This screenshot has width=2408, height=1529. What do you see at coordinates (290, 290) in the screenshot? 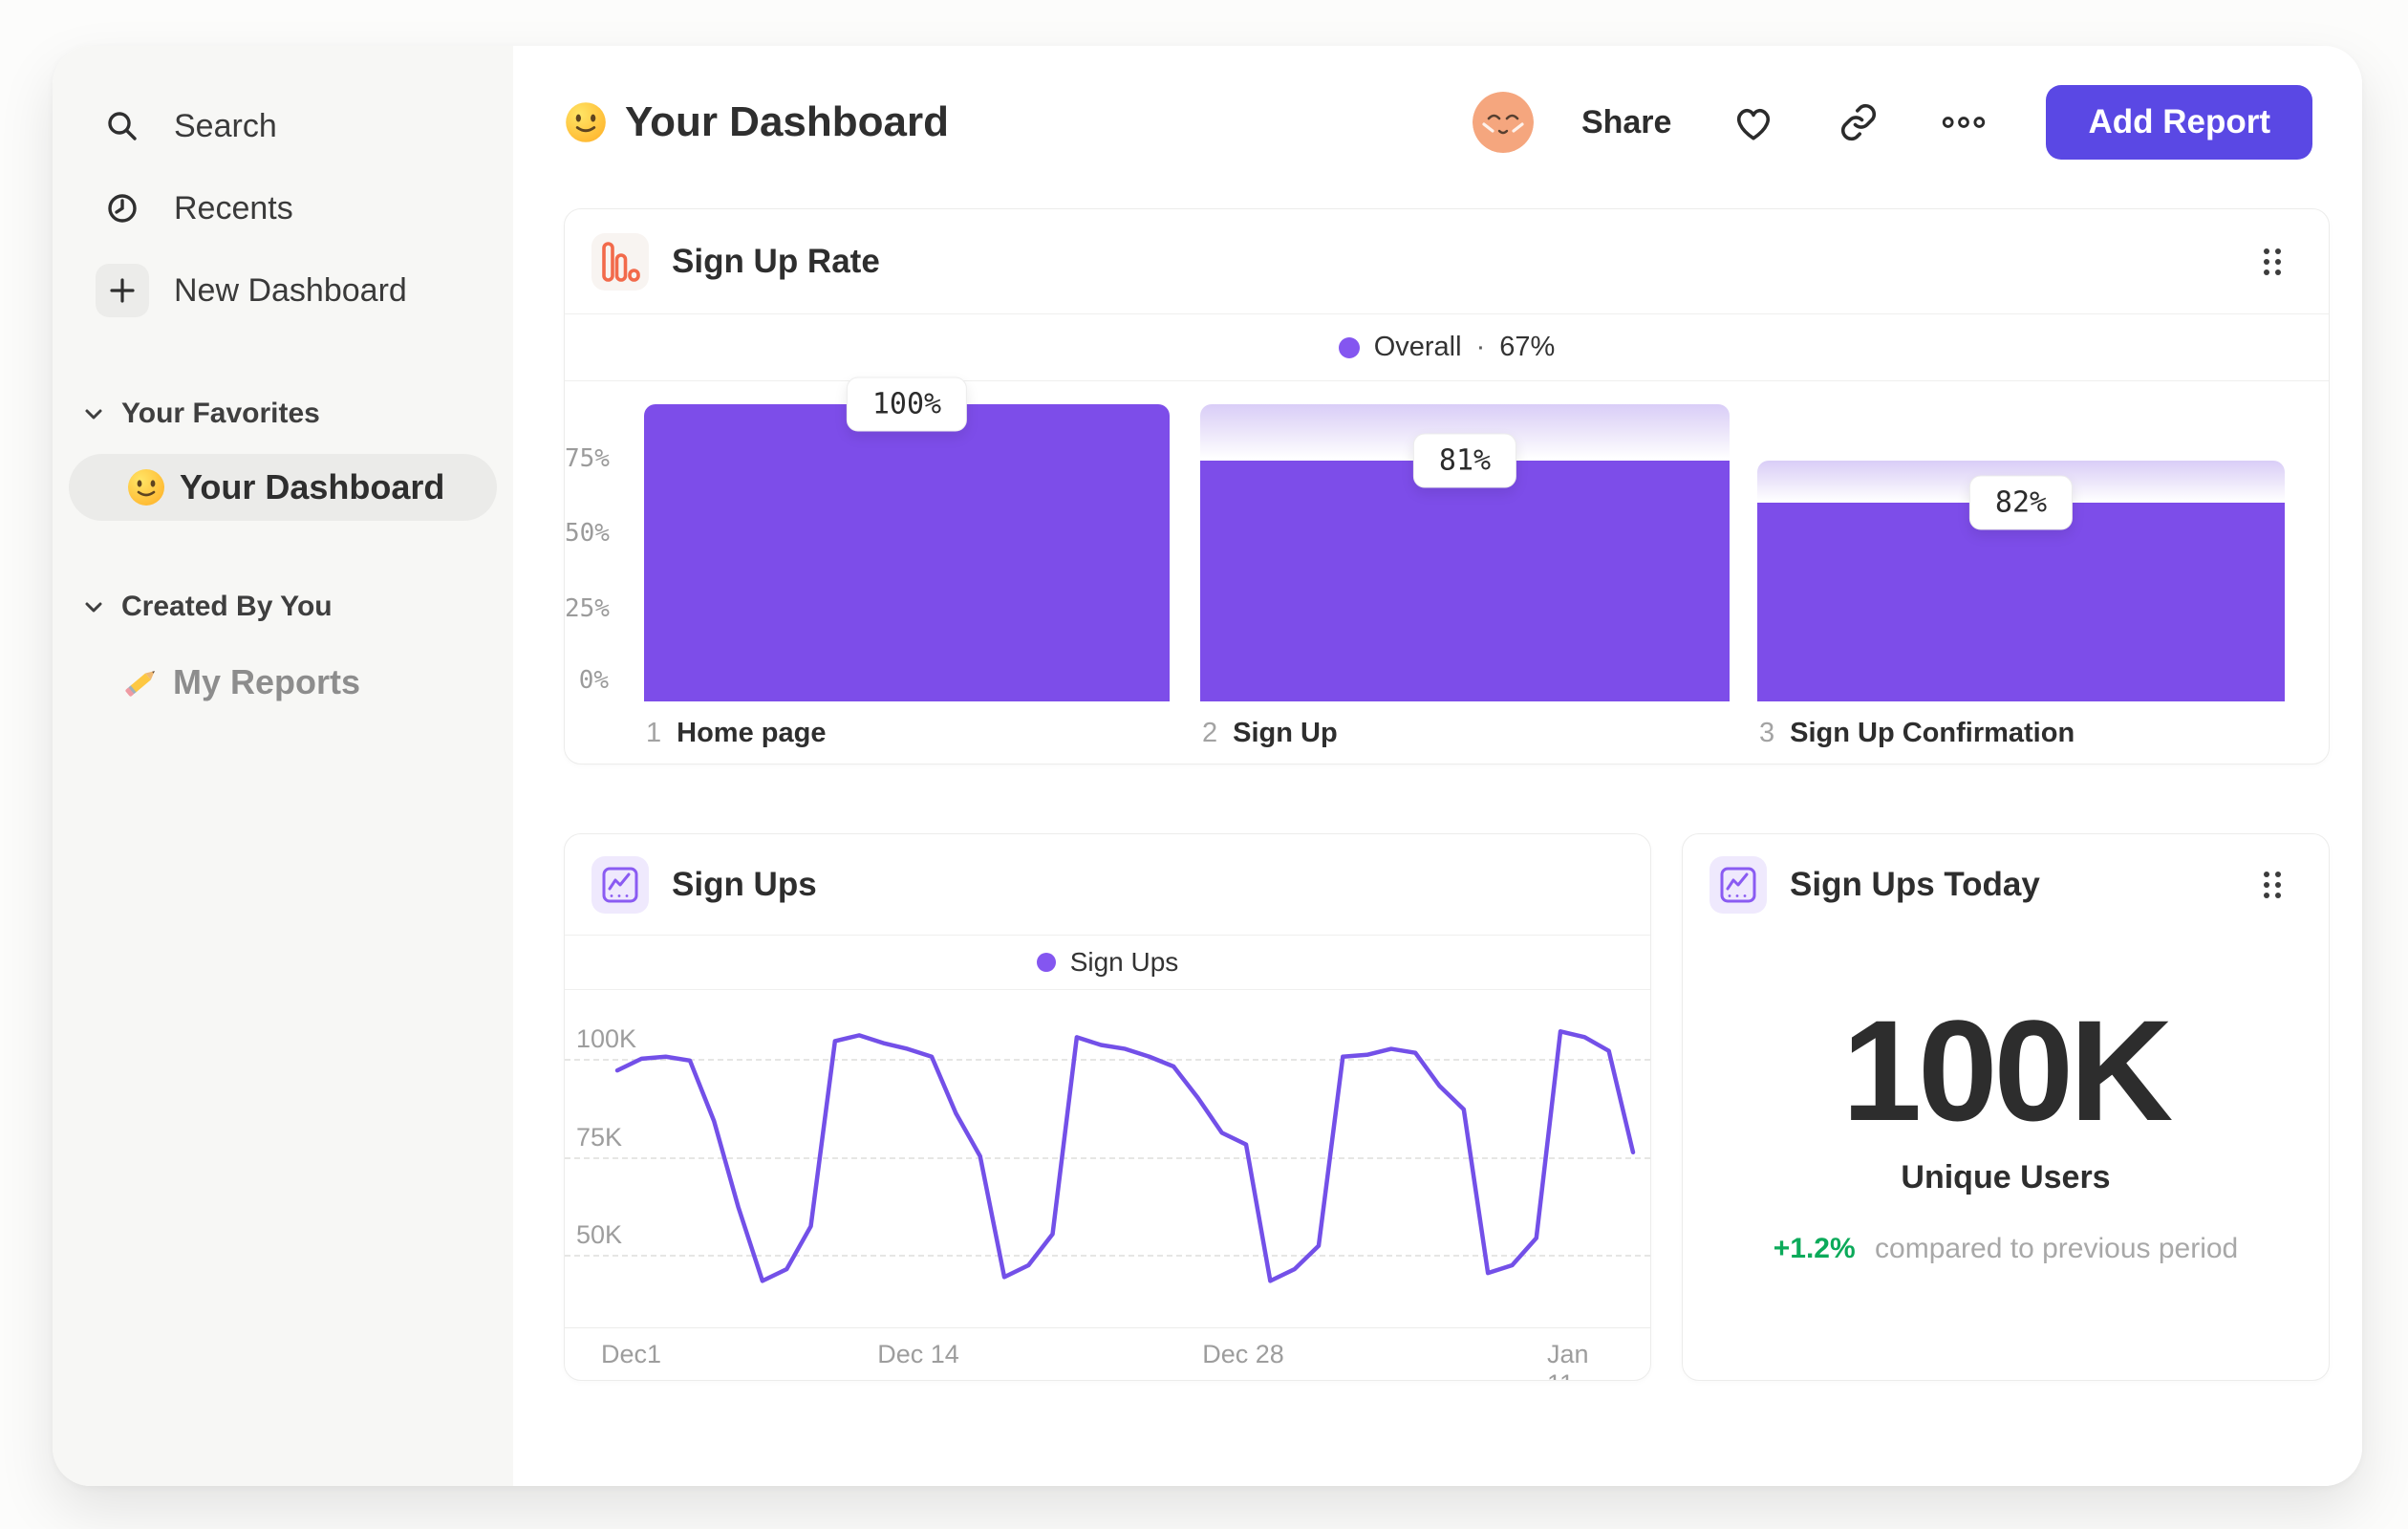
I see `sidebar-item-label: New Dashboard` at bounding box center [290, 290].